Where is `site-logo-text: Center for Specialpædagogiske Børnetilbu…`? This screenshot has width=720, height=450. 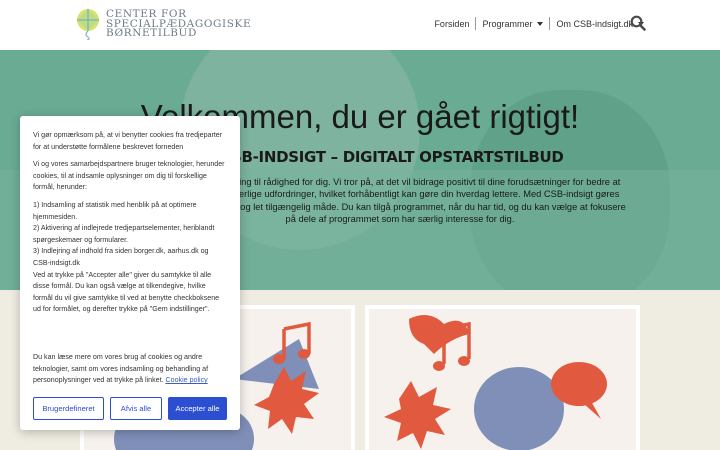 site-logo-text: Center for Specialpædagogiske Børnetilbu… is located at coordinates (178, 24).